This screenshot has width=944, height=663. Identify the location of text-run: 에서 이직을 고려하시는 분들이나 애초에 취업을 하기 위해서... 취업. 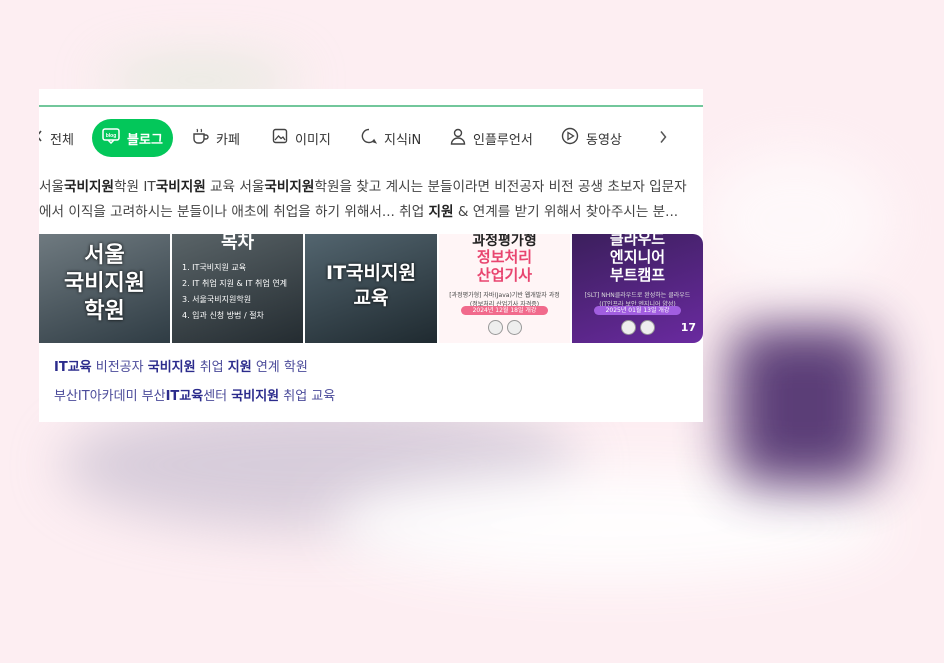
(234, 212).